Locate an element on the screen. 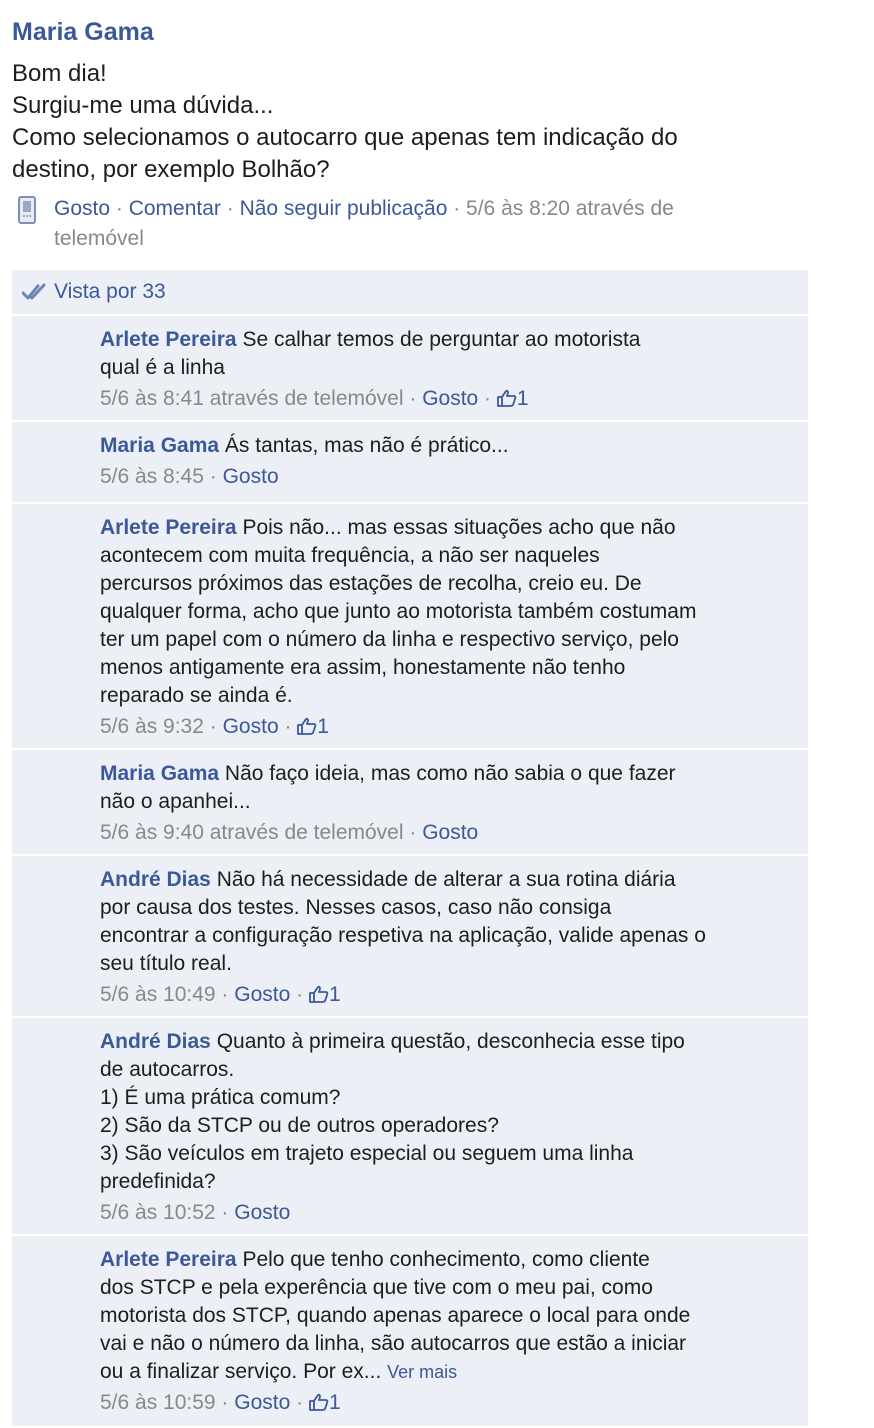 The height and width of the screenshot is (1428, 874). comment-line: qual é a linha is located at coordinates (162, 367).